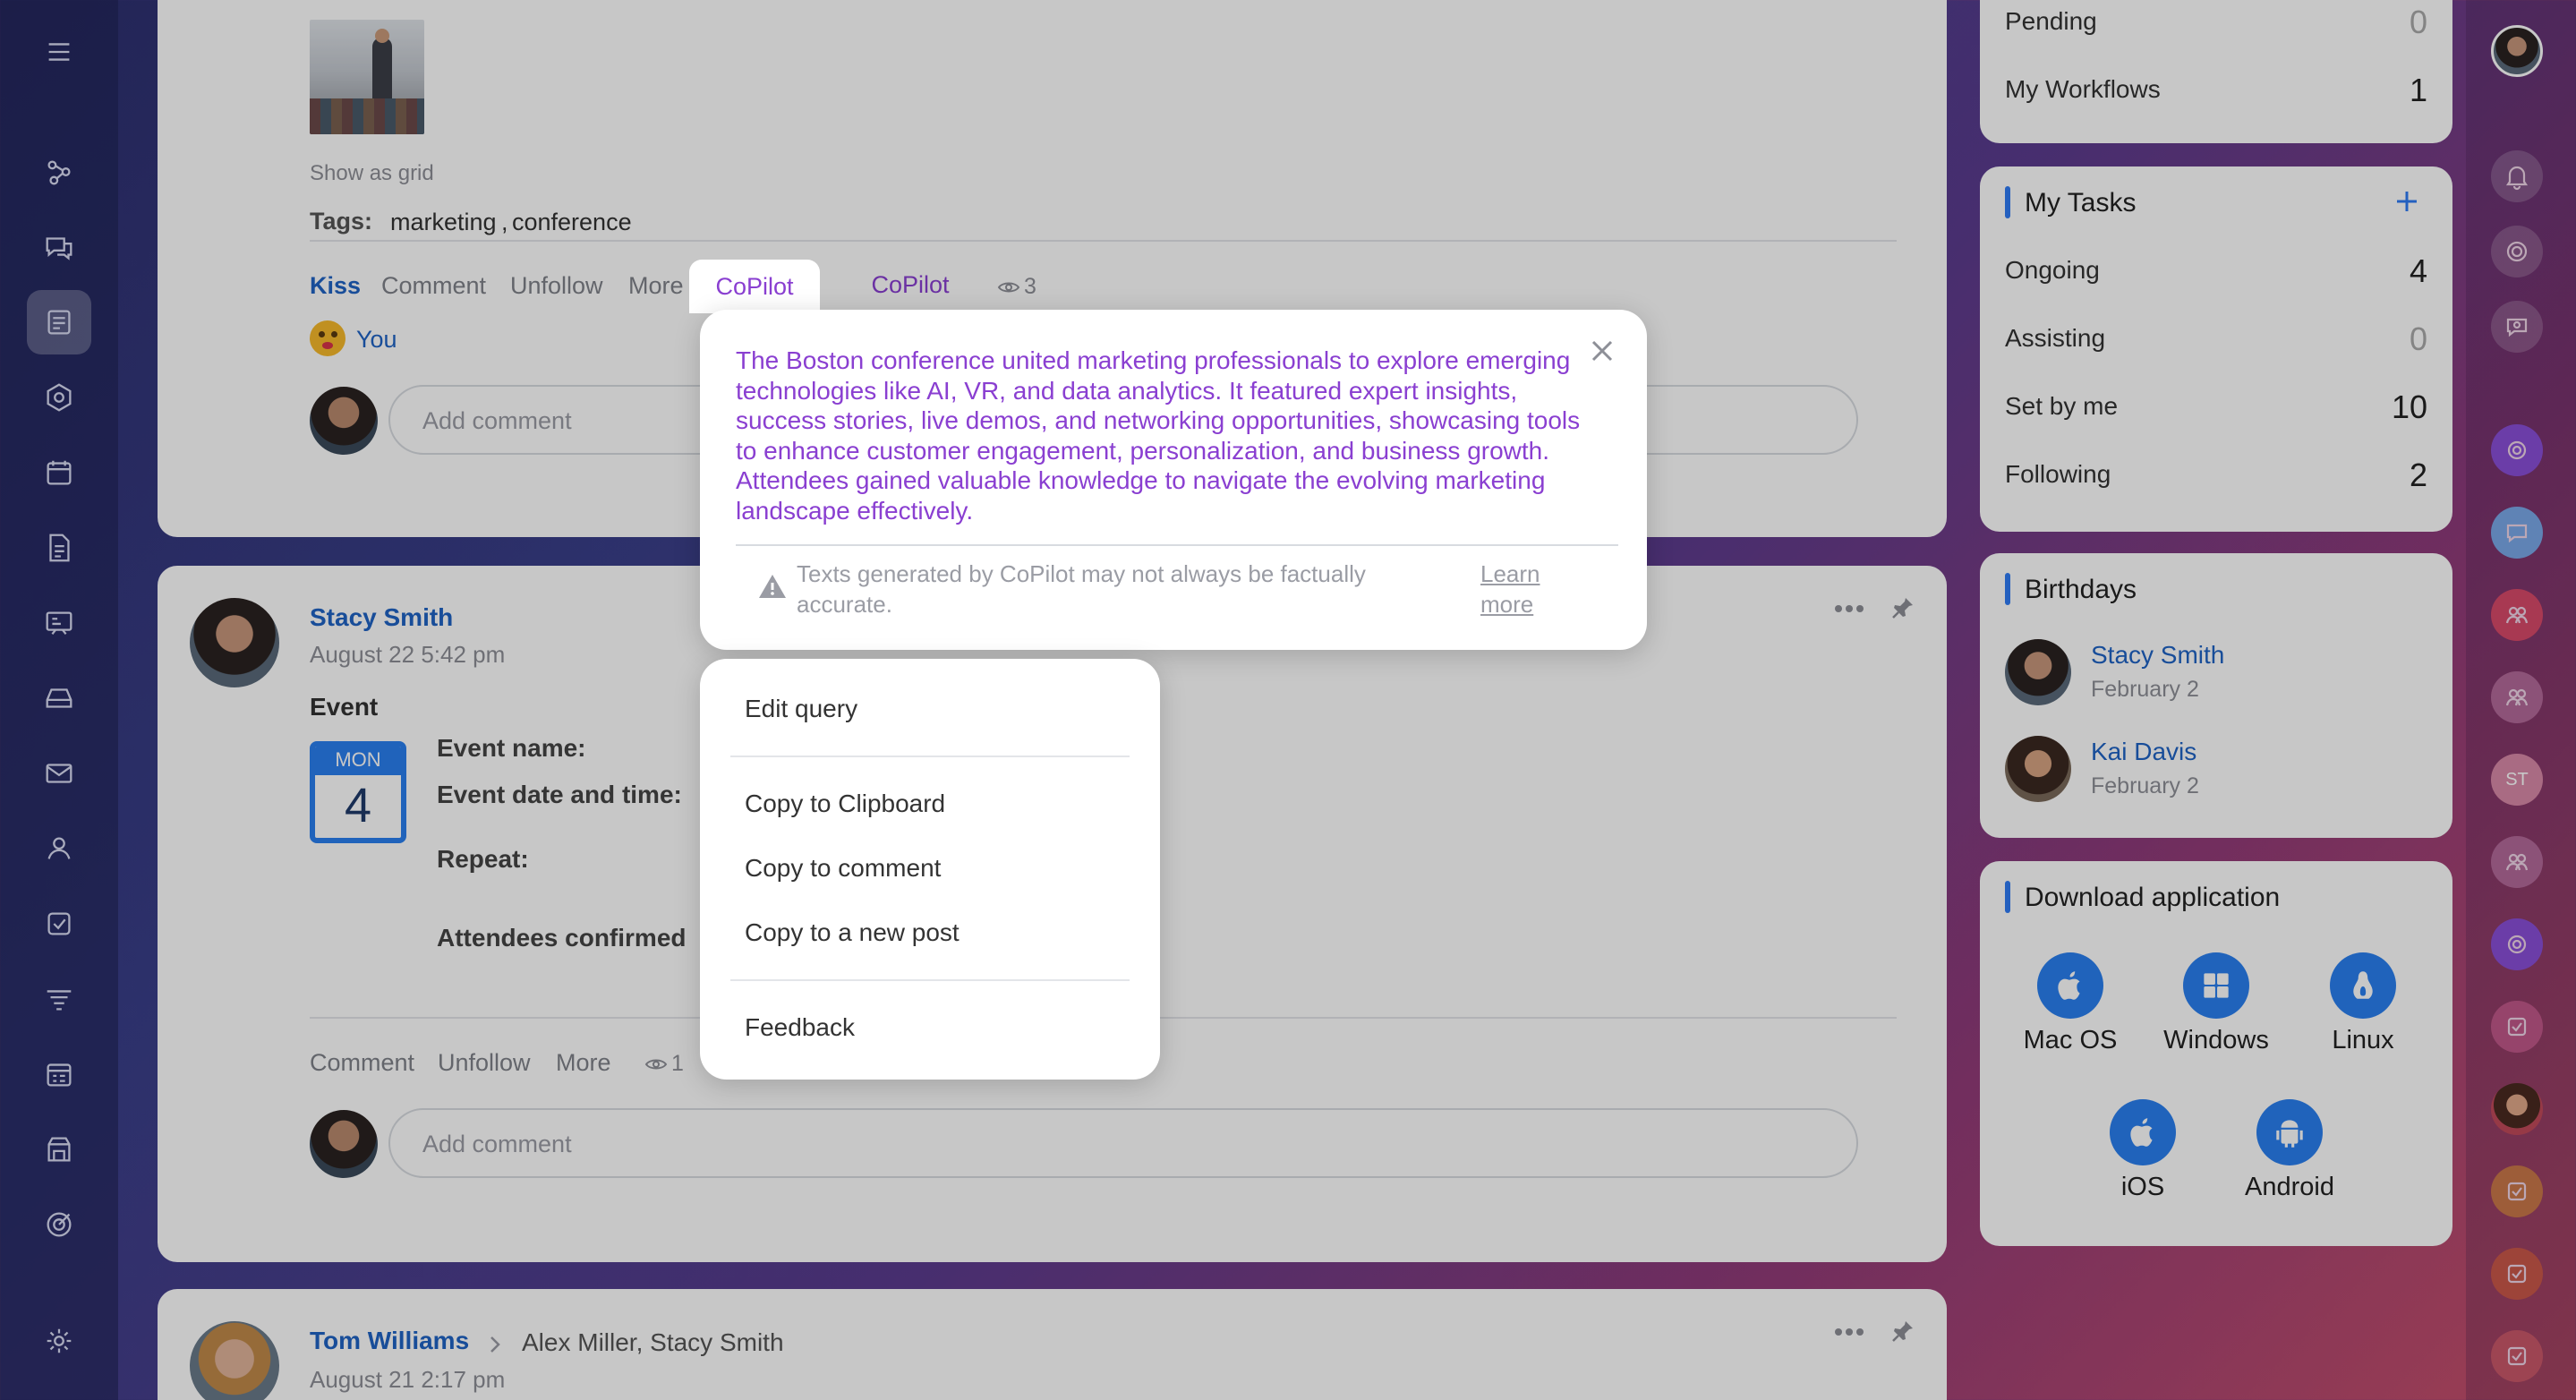 The image size is (2576, 1400). I want to click on feedback-item: Feedback, so click(800, 1027).